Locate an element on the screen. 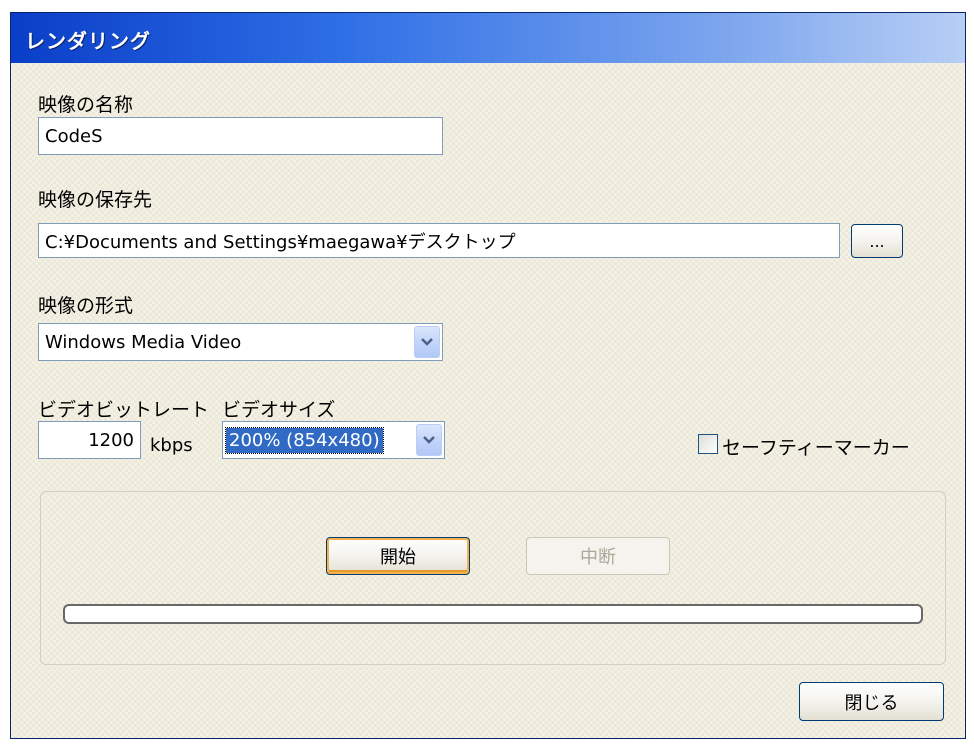  video-format-label: 映像の形式 is located at coordinates (86, 306).